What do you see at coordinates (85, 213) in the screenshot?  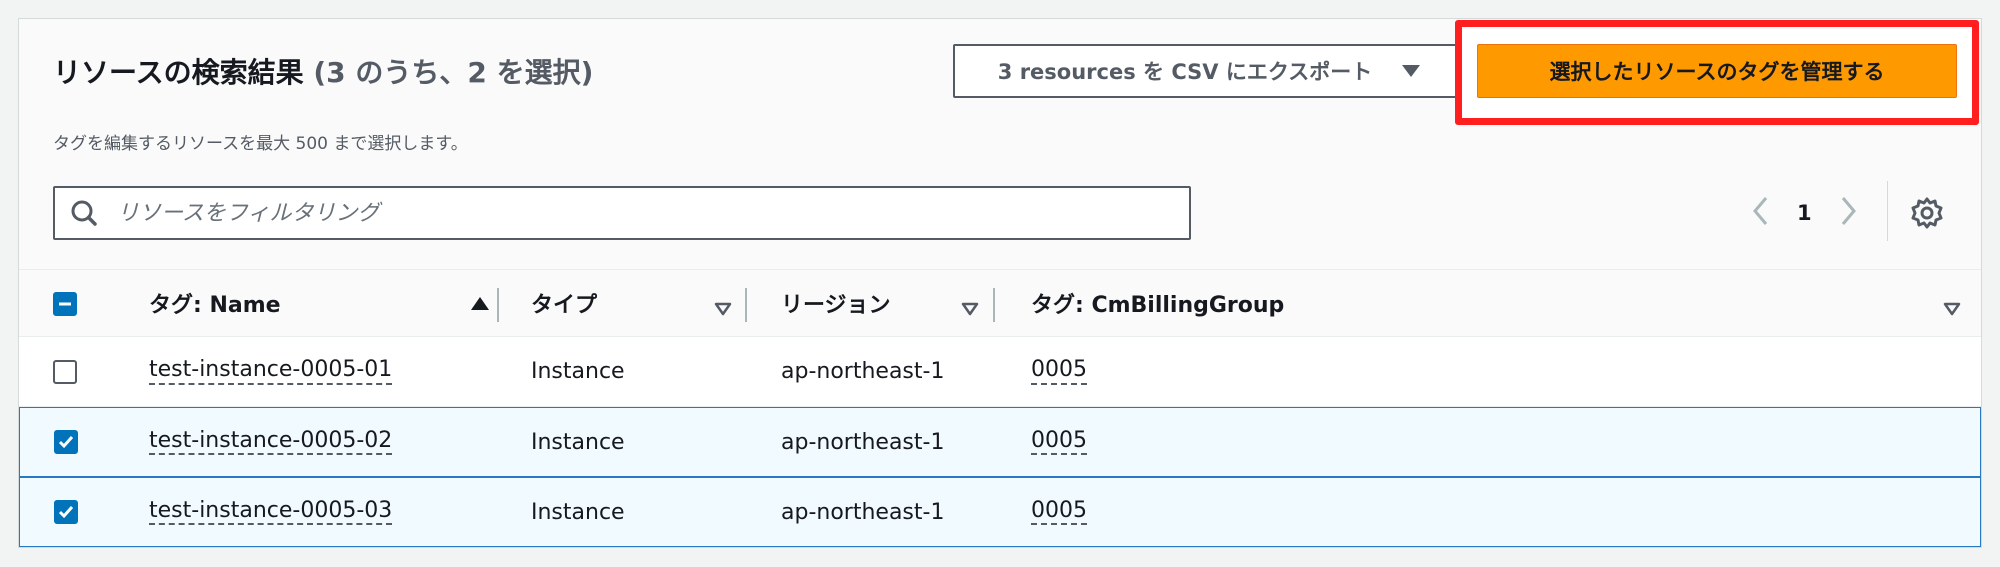 I see `search-icon` at bounding box center [85, 213].